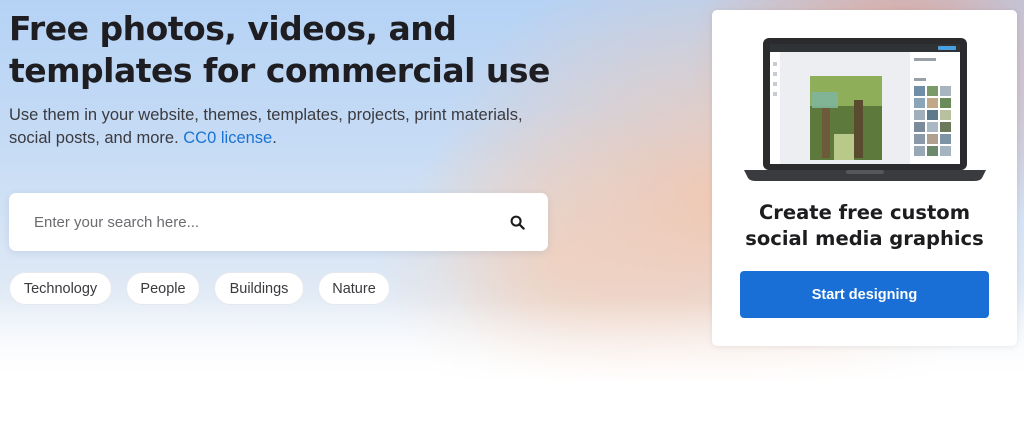 This screenshot has width=1024, height=438. What do you see at coordinates (354, 288) in the screenshot?
I see `tag-nature: Nature` at bounding box center [354, 288].